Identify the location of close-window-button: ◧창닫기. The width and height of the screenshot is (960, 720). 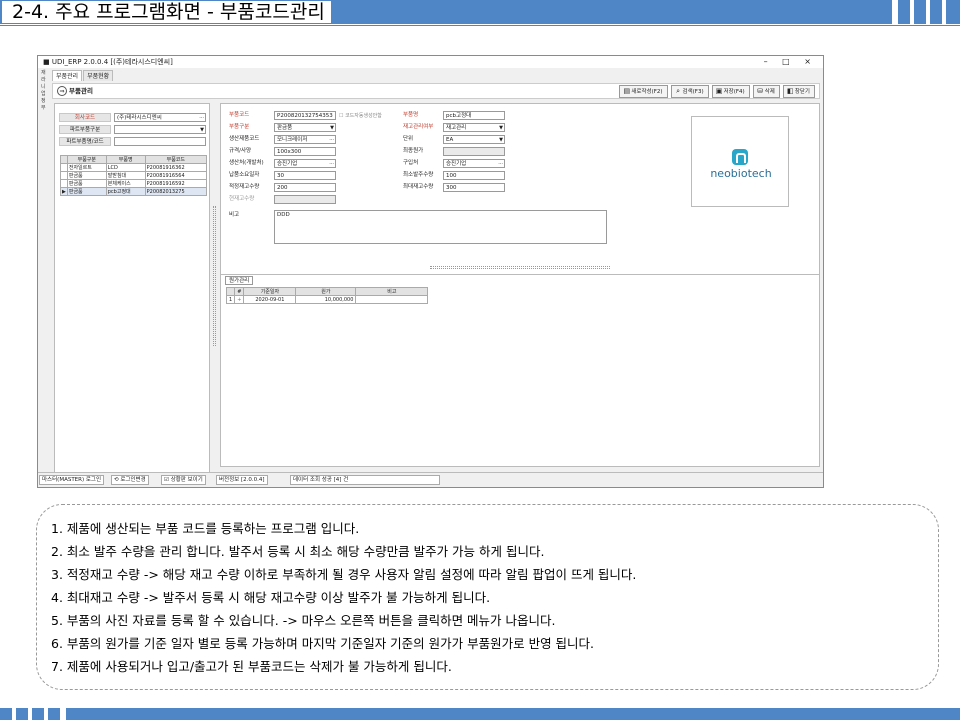
(798, 91).